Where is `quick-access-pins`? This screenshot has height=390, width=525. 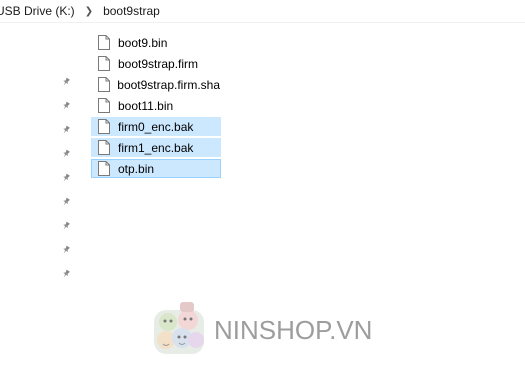
quick-access-pins is located at coordinates (66, 178).